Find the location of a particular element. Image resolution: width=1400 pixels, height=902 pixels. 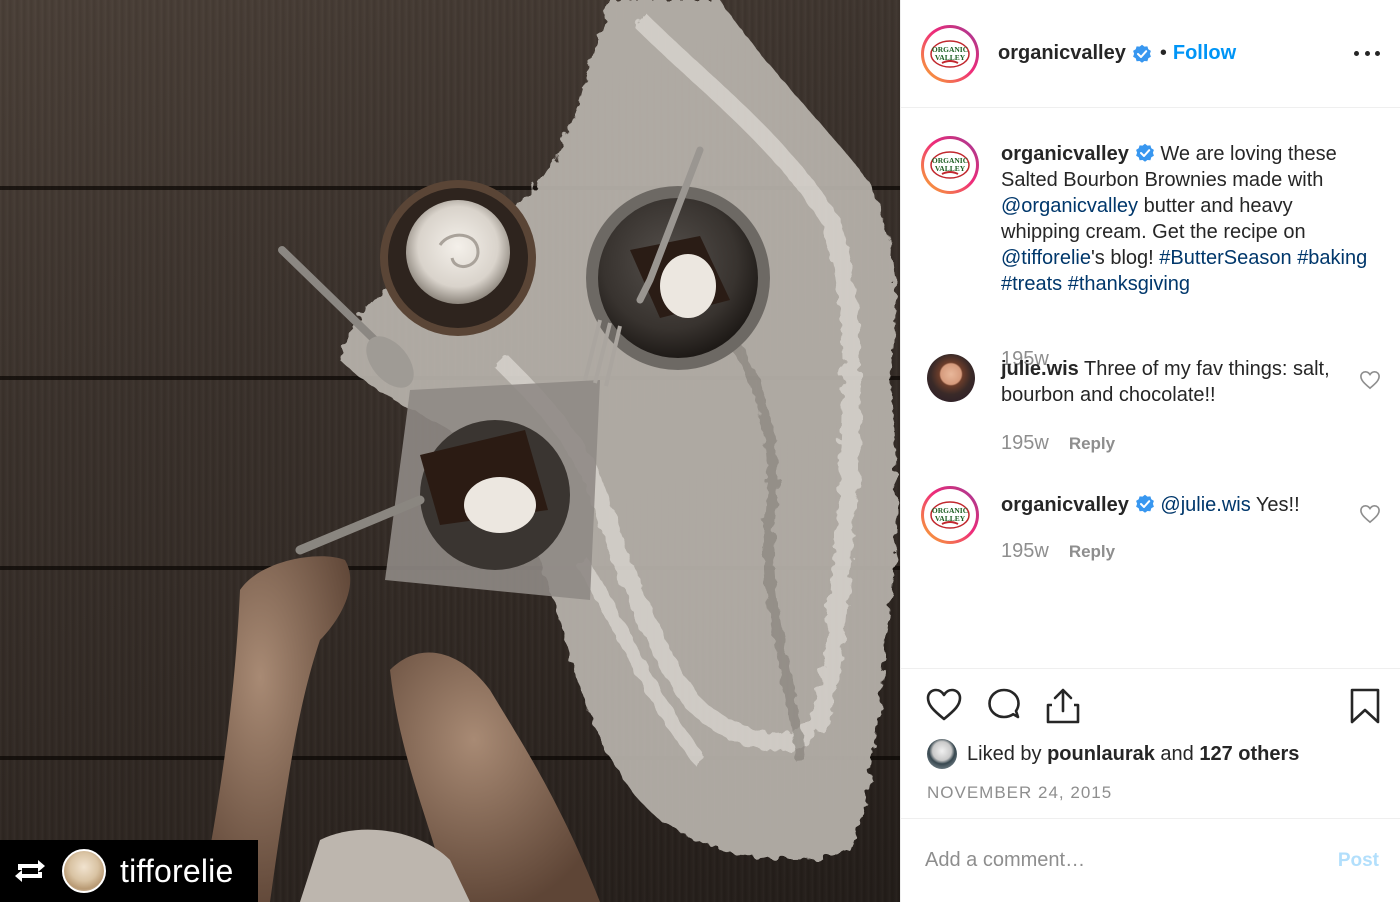

repost-attribution-badge: tifforelie is located at coordinates (129, 871).